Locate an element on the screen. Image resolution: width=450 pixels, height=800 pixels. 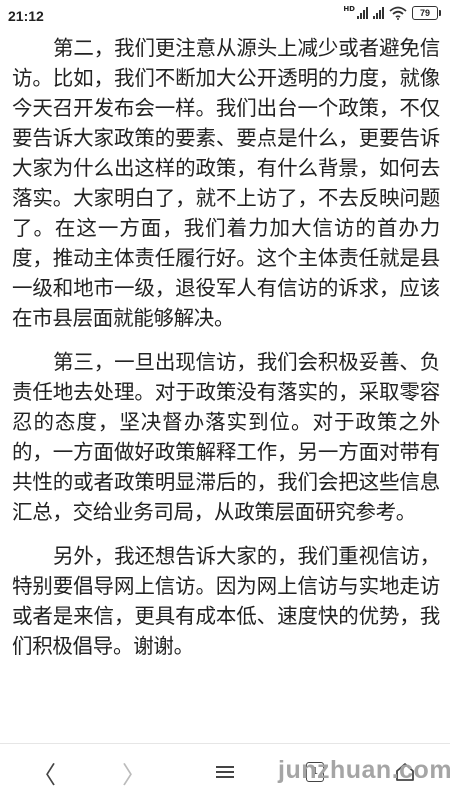
network-type-label: HD is located at coordinates (349, 9).